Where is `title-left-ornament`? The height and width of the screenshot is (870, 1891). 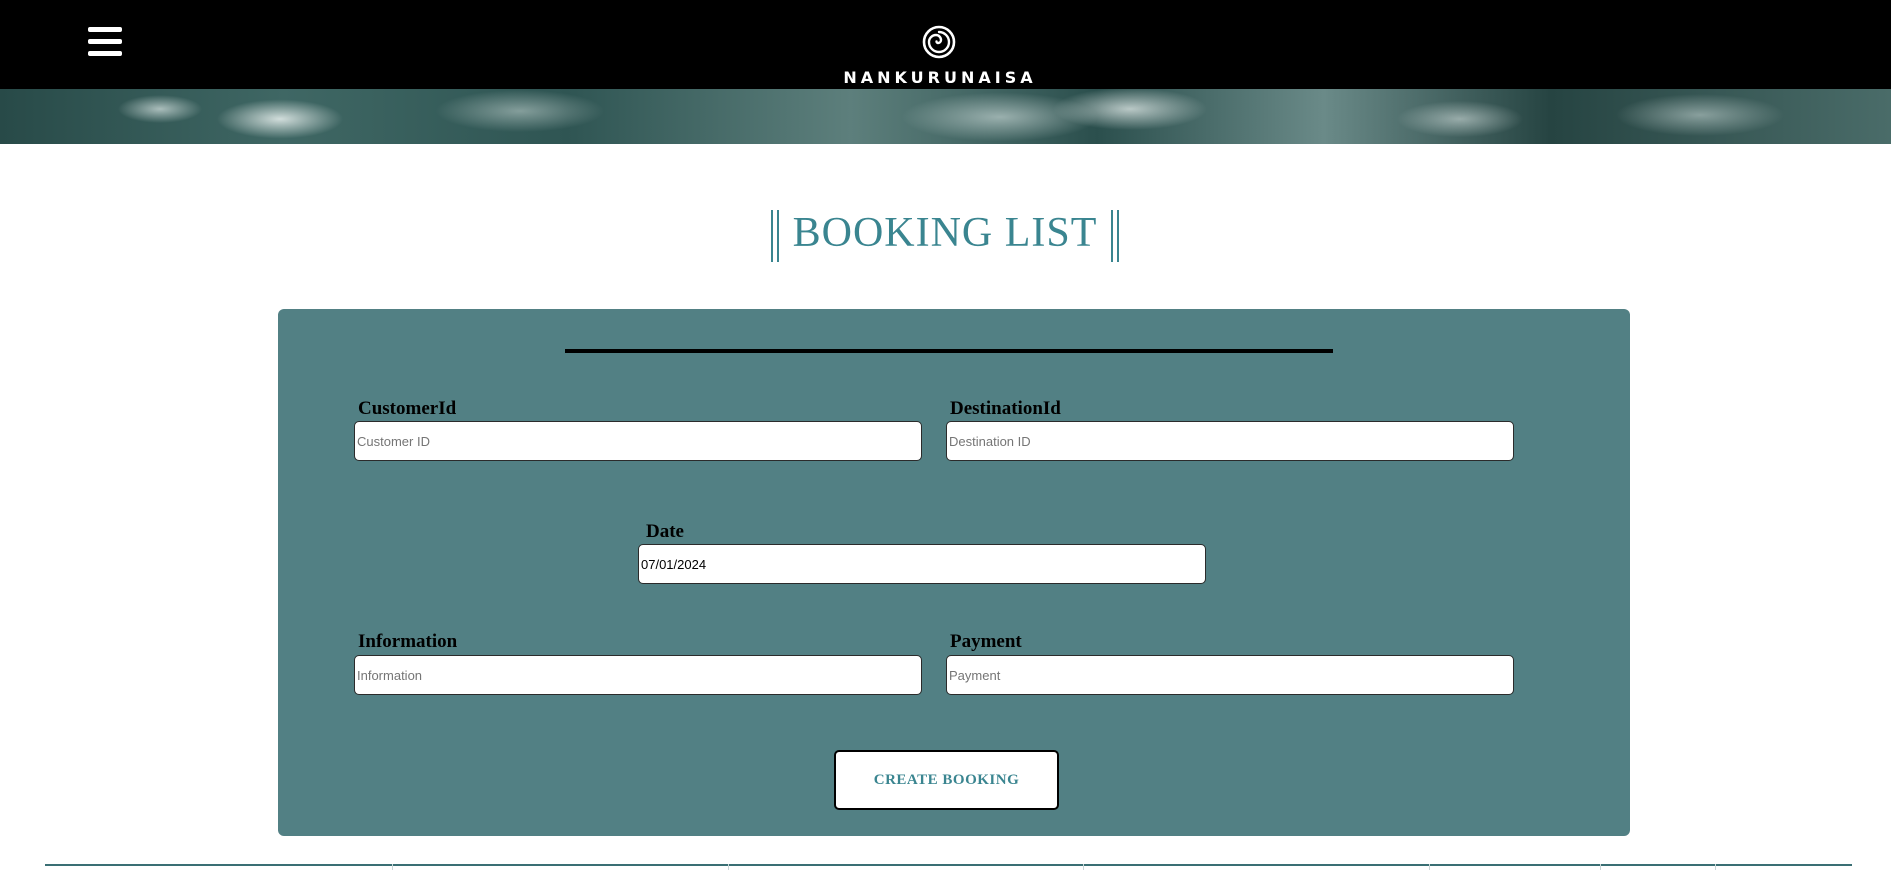
title-left-ornament is located at coordinates (774, 236).